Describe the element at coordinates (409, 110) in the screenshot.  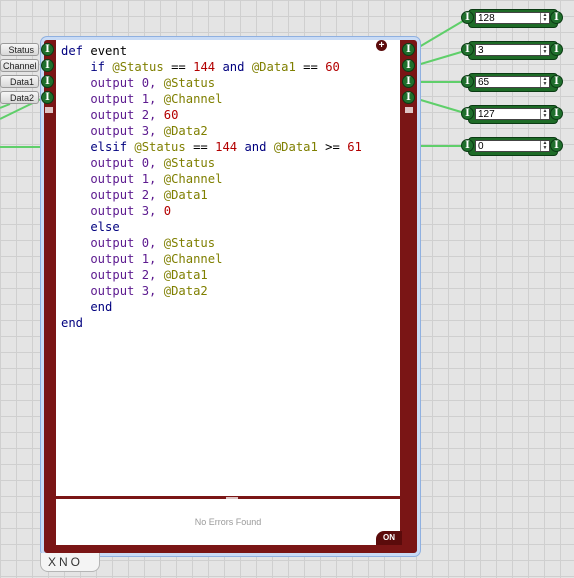
I see `output-grip-icon` at that location.